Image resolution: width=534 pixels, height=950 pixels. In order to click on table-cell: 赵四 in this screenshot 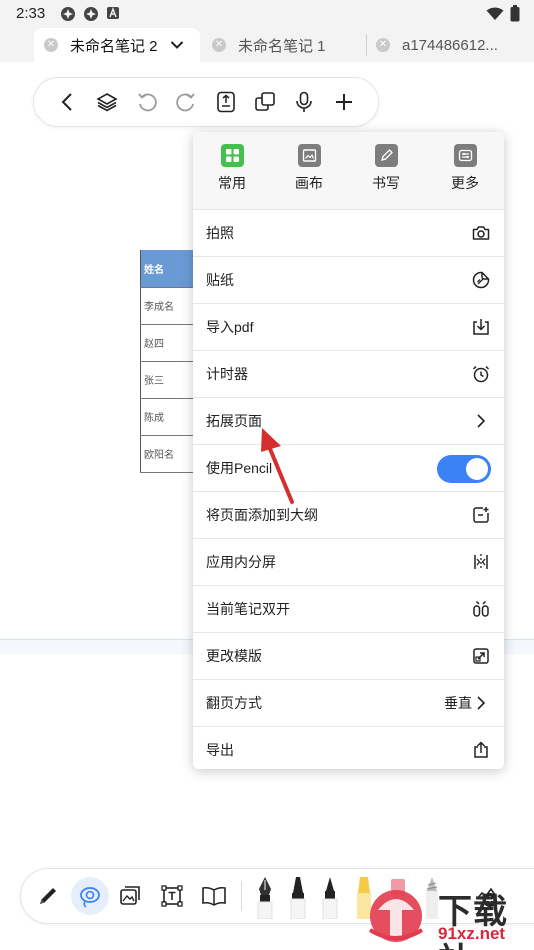, I will do `click(170, 343)`.